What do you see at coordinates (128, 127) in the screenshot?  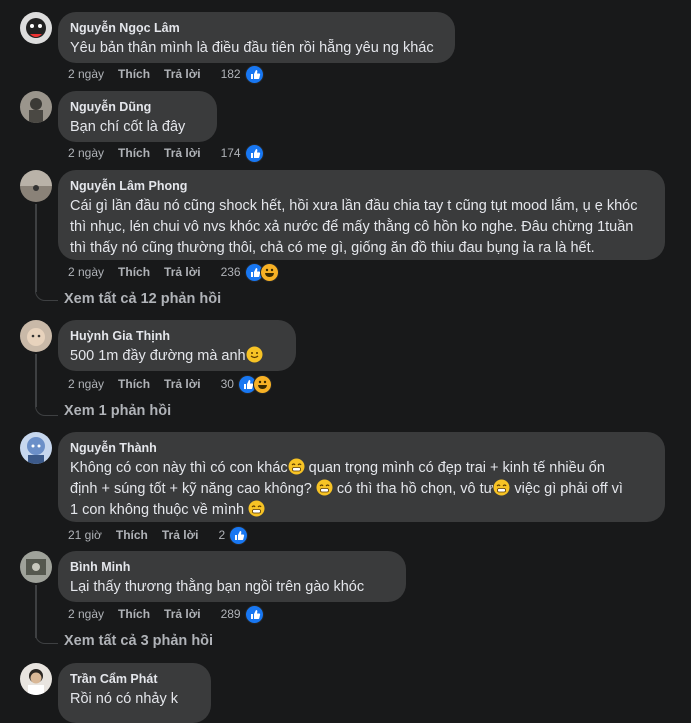 I see `comment-text: Bạn chí cốt là đây` at bounding box center [128, 127].